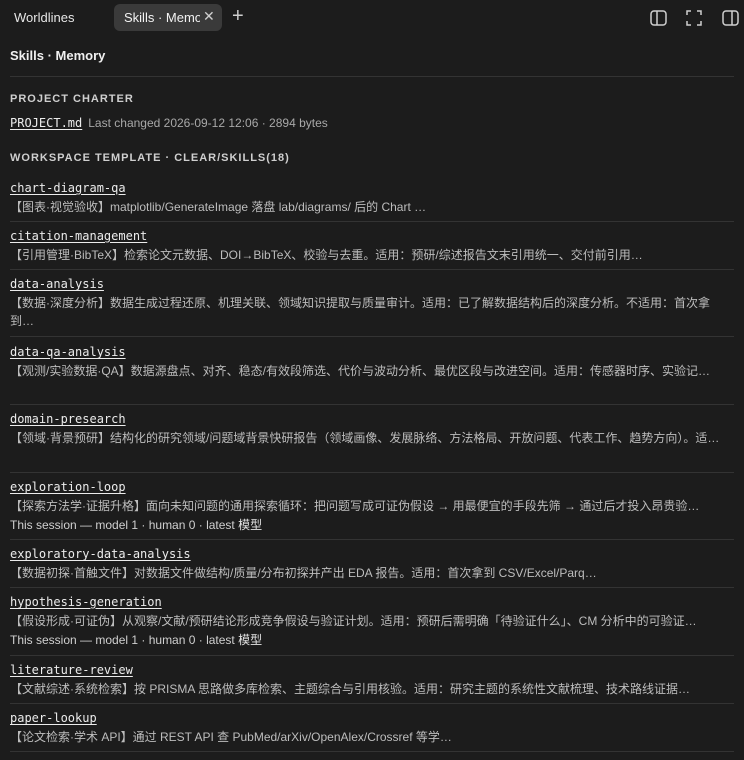  What do you see at coordinates (372, 18) in the screenshot?
I see `tab-bar: Worldlines Skills · Memory ✕ +` at bounding box center [372, 18].